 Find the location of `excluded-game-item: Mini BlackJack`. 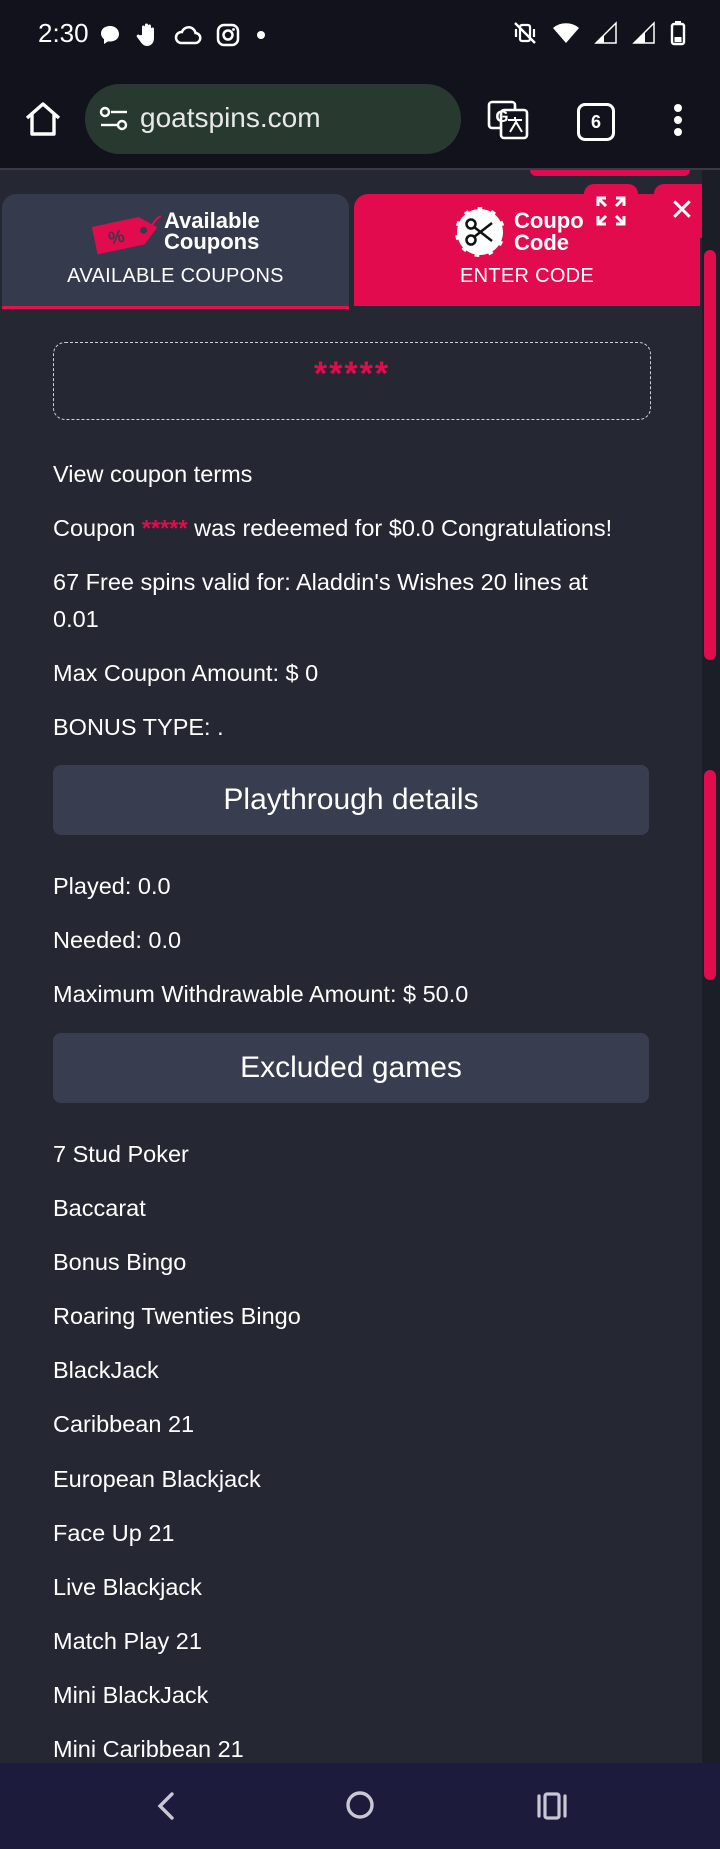

excluded-game-item: Mini BlackJack is located at coordinates (131, 1695).